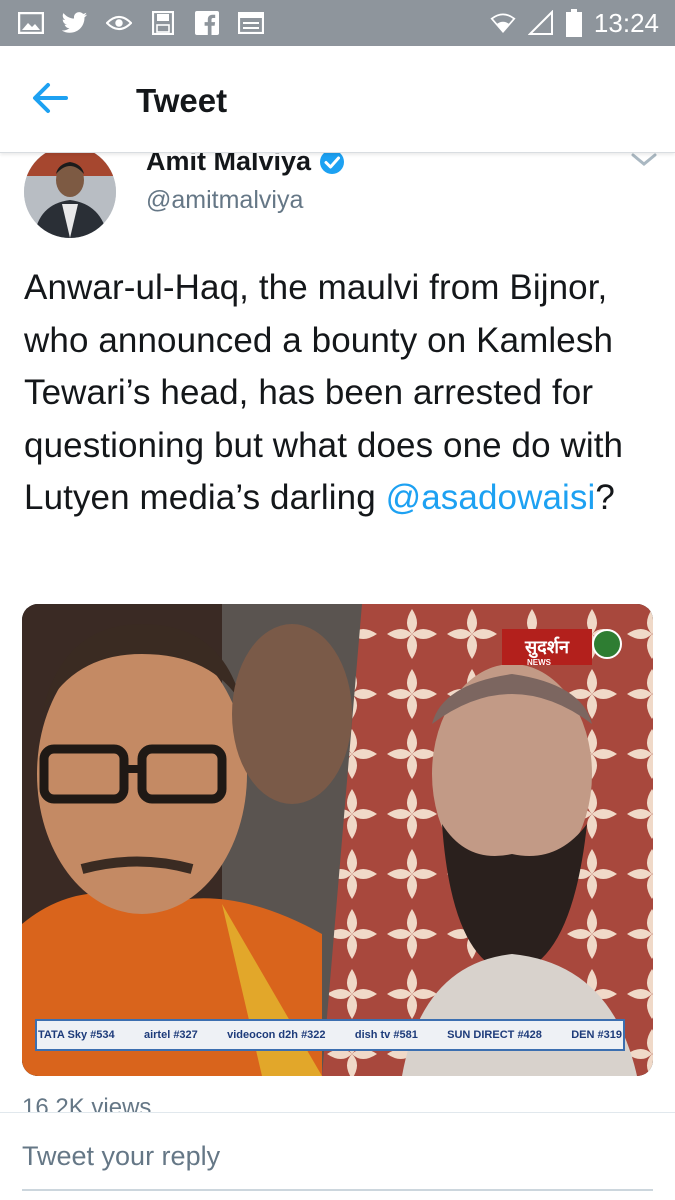 This screenshot has height=1200, width=675. Describe the element at coordinates (337, 99) in the screenshot. I see `app-bar: Tweet` at that location.